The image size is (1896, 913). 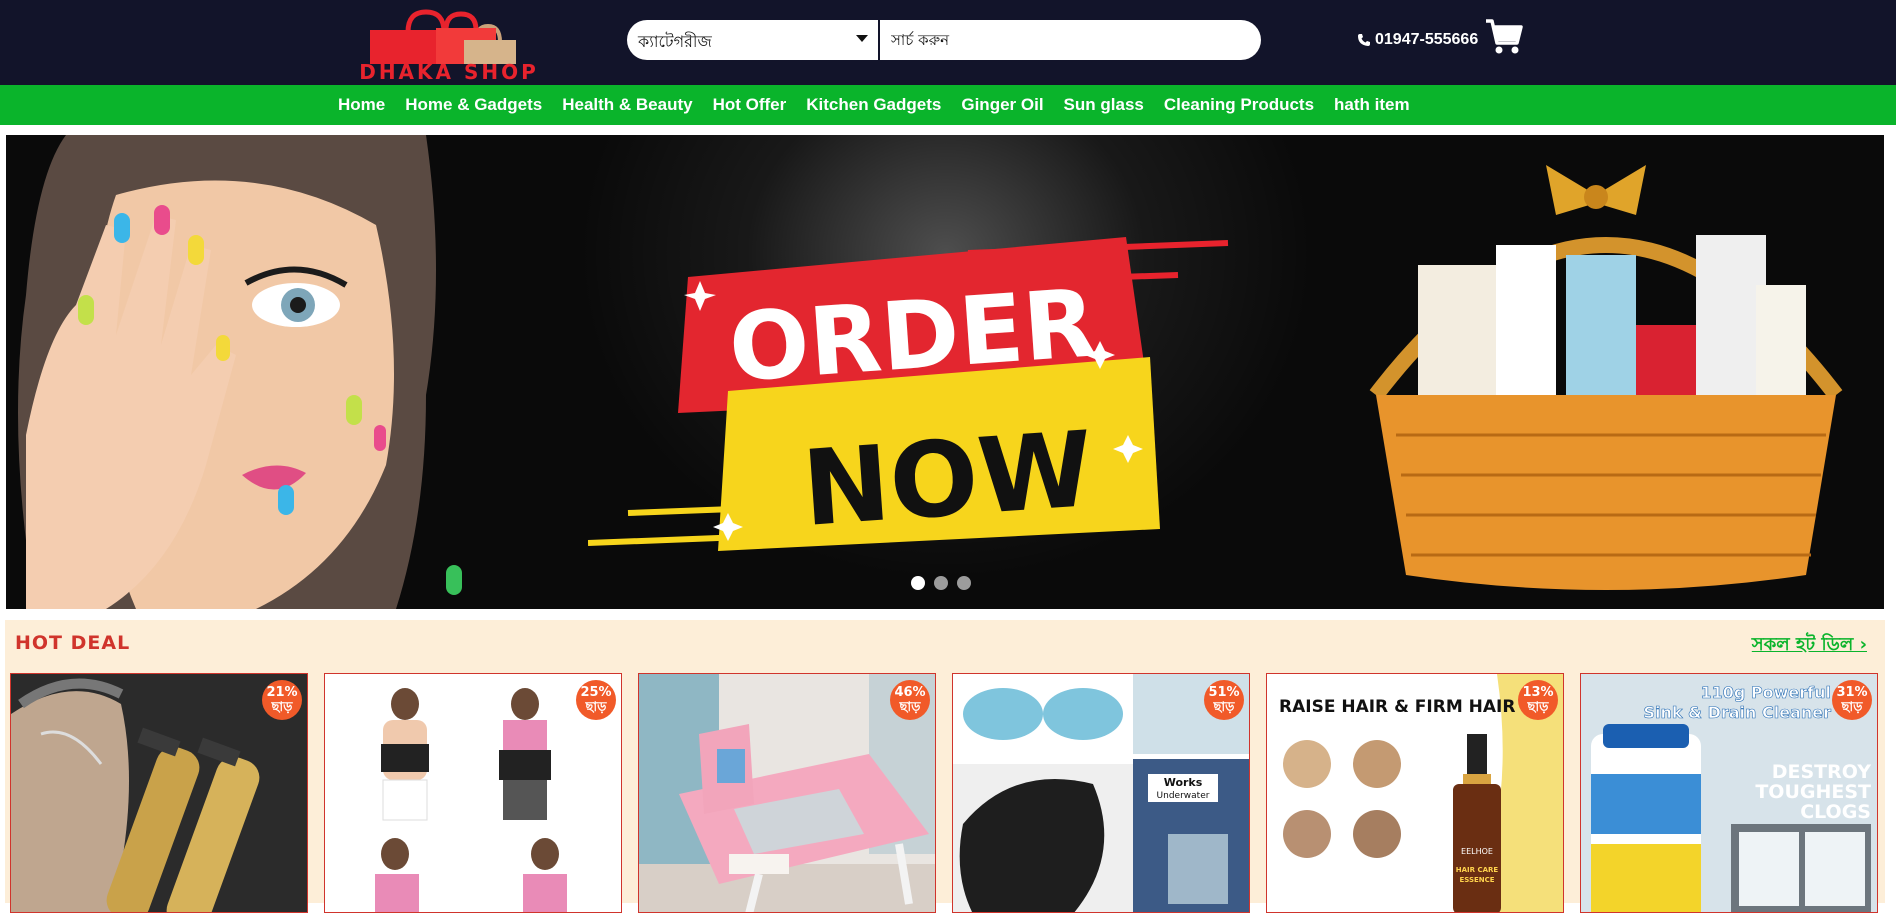 I want to click on product-card: 25% ছাড়, so click(x=473, y=793).